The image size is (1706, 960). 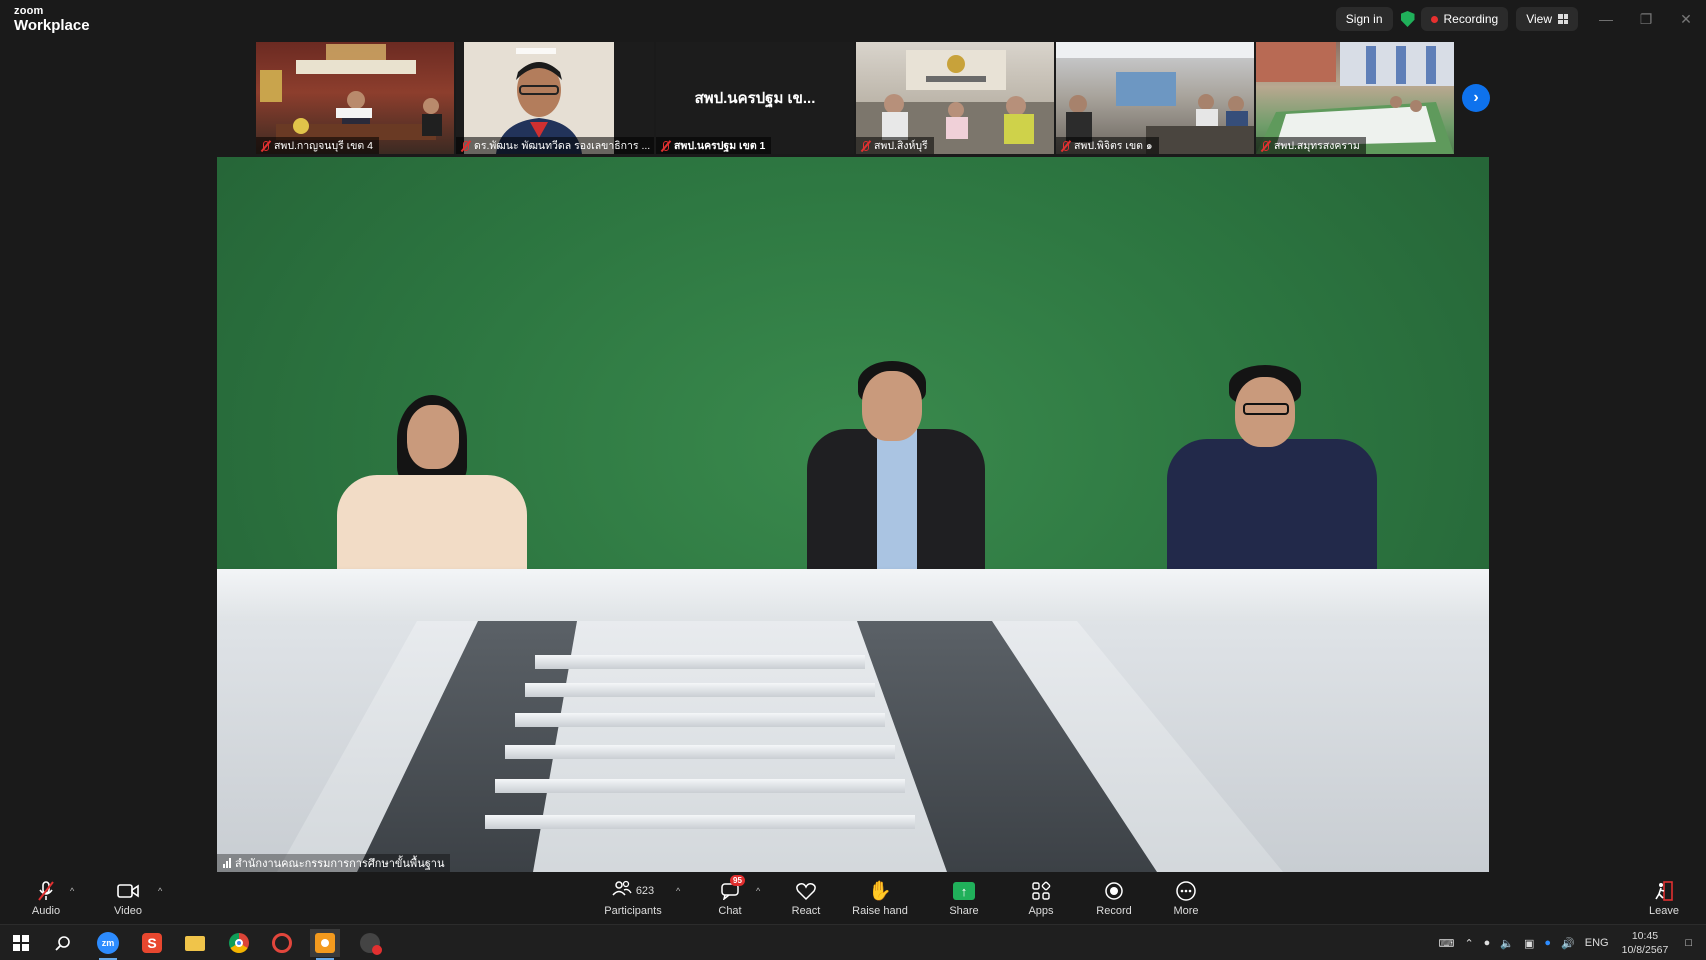 I want to click on speaker-name: สำนักงานคณะกรรมการการศึกษาขั้นพื้นฐาน, so click(x=340, y=864).